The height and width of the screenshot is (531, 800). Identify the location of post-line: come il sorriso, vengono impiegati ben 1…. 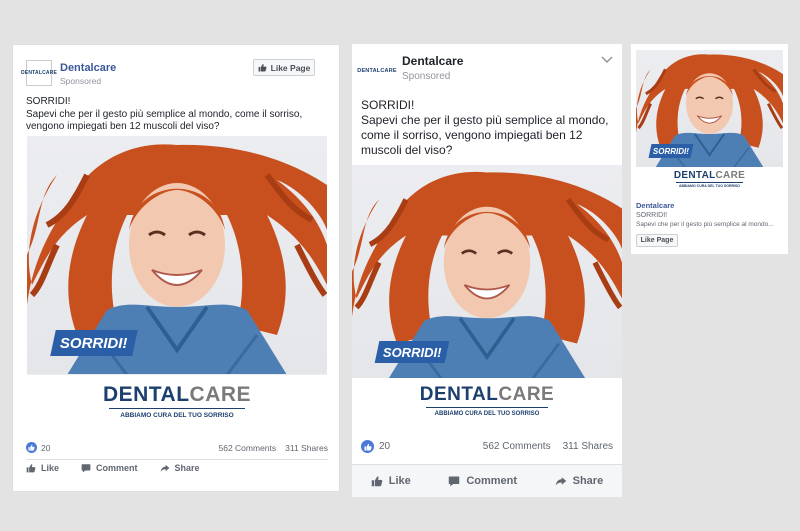
(472, 135).